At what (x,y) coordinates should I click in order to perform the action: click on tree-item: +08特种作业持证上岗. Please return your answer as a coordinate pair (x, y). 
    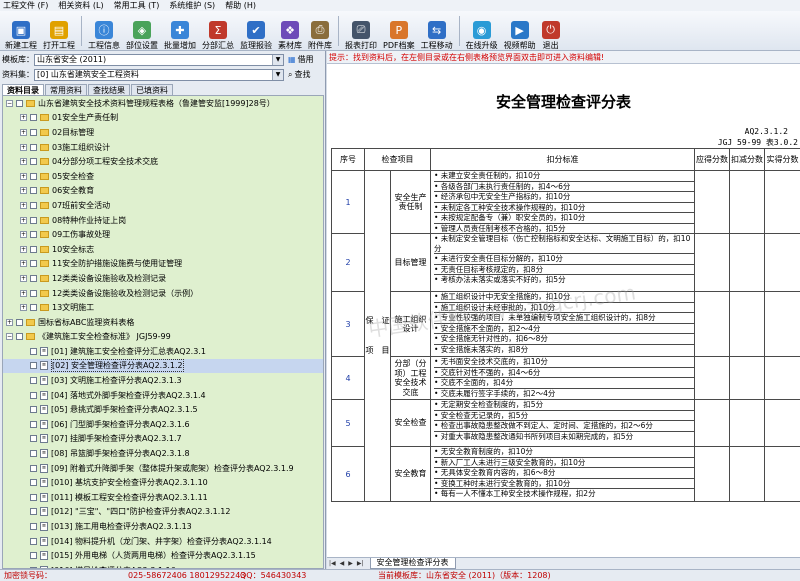
    Looking at the image, I should click on (163, 220).